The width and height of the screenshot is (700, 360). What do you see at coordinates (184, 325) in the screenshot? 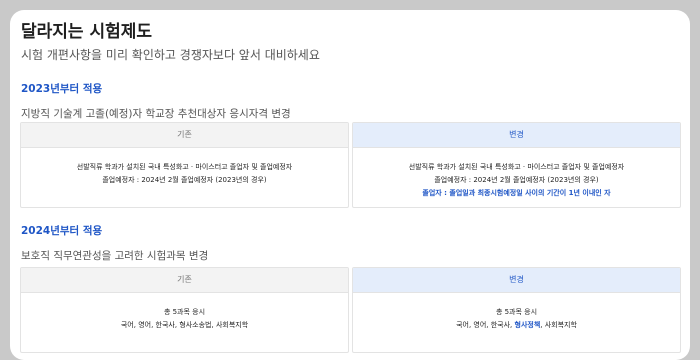
I see `before-line: 국어, 영어, 한국사, 형사소송법, 사회복지학` at bounding box center [184, 325].